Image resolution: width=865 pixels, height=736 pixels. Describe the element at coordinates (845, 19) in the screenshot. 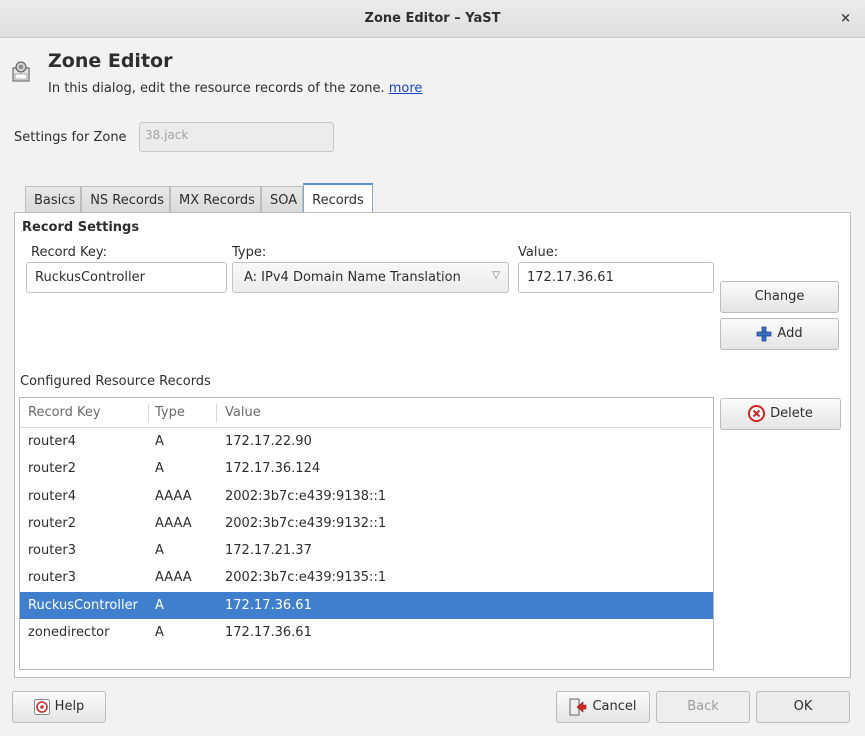

I see `close-icon: ×` at that location.